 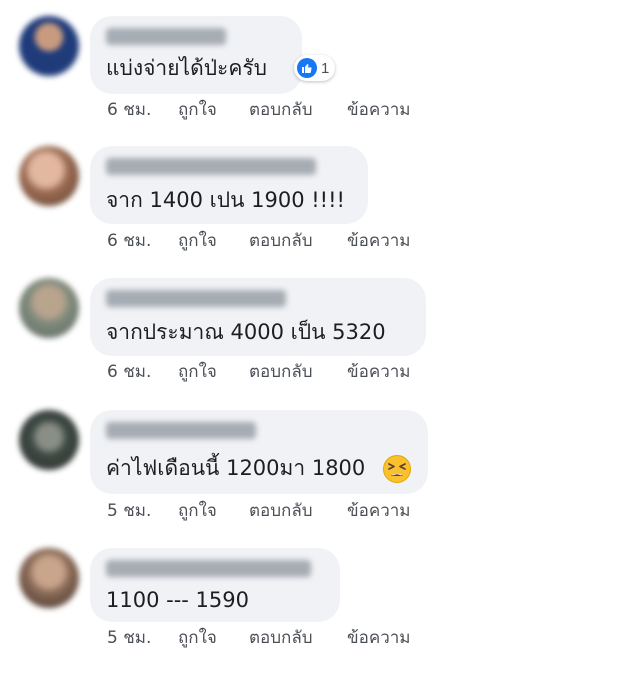 What do you see at coordinates (259, 452) in the screenshot?
I see `comment-bubble: ค่าไฟเดือนนี้ 1200มา 1800` at bounding box center [259, 452].